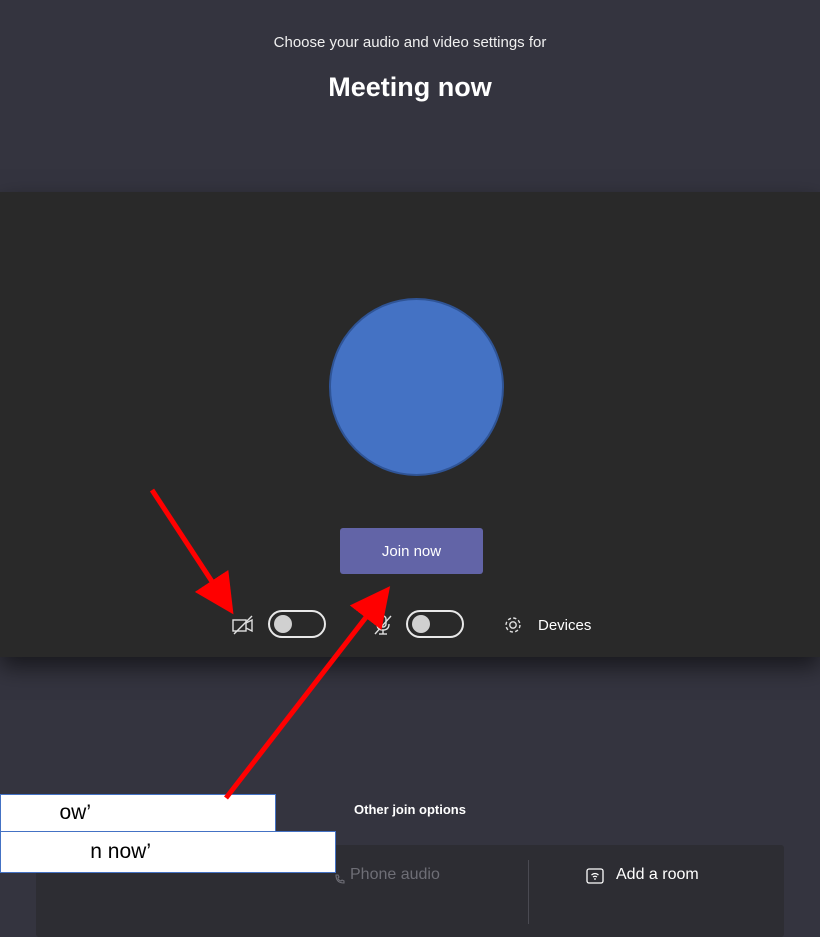  What do you see at coordinates (395, 874) in the screenshot?
I see `phone-audio-label: Phone audio` at bounding box center [395, 874].